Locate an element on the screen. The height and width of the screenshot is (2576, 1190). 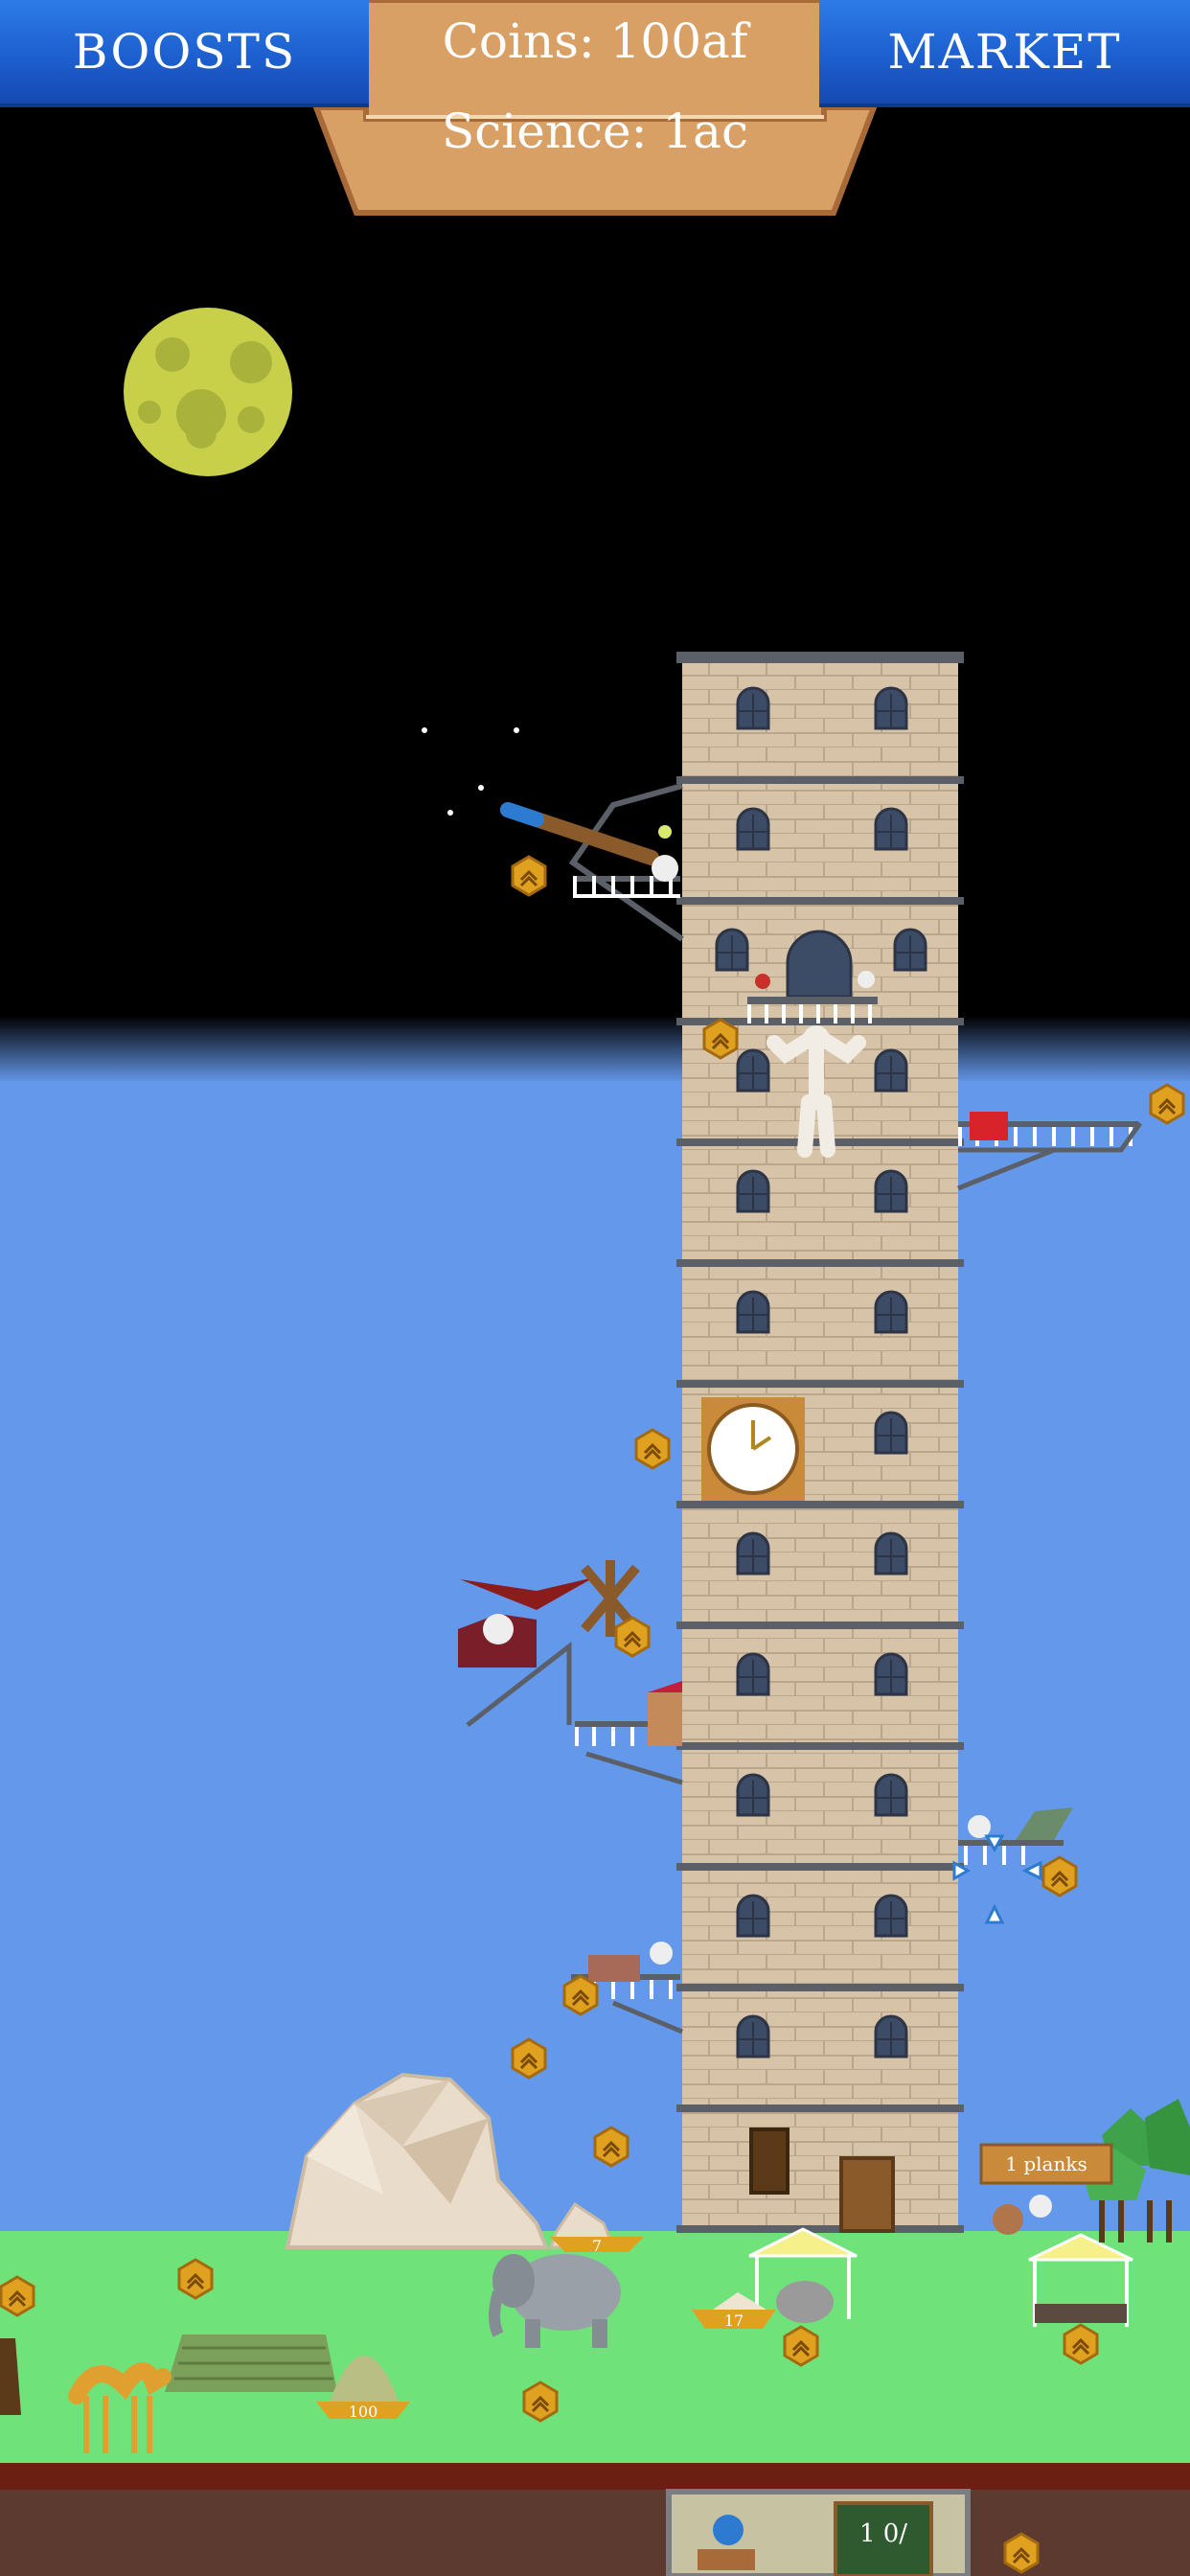
market-label: MARKET is located at coordinates (1005, 52).